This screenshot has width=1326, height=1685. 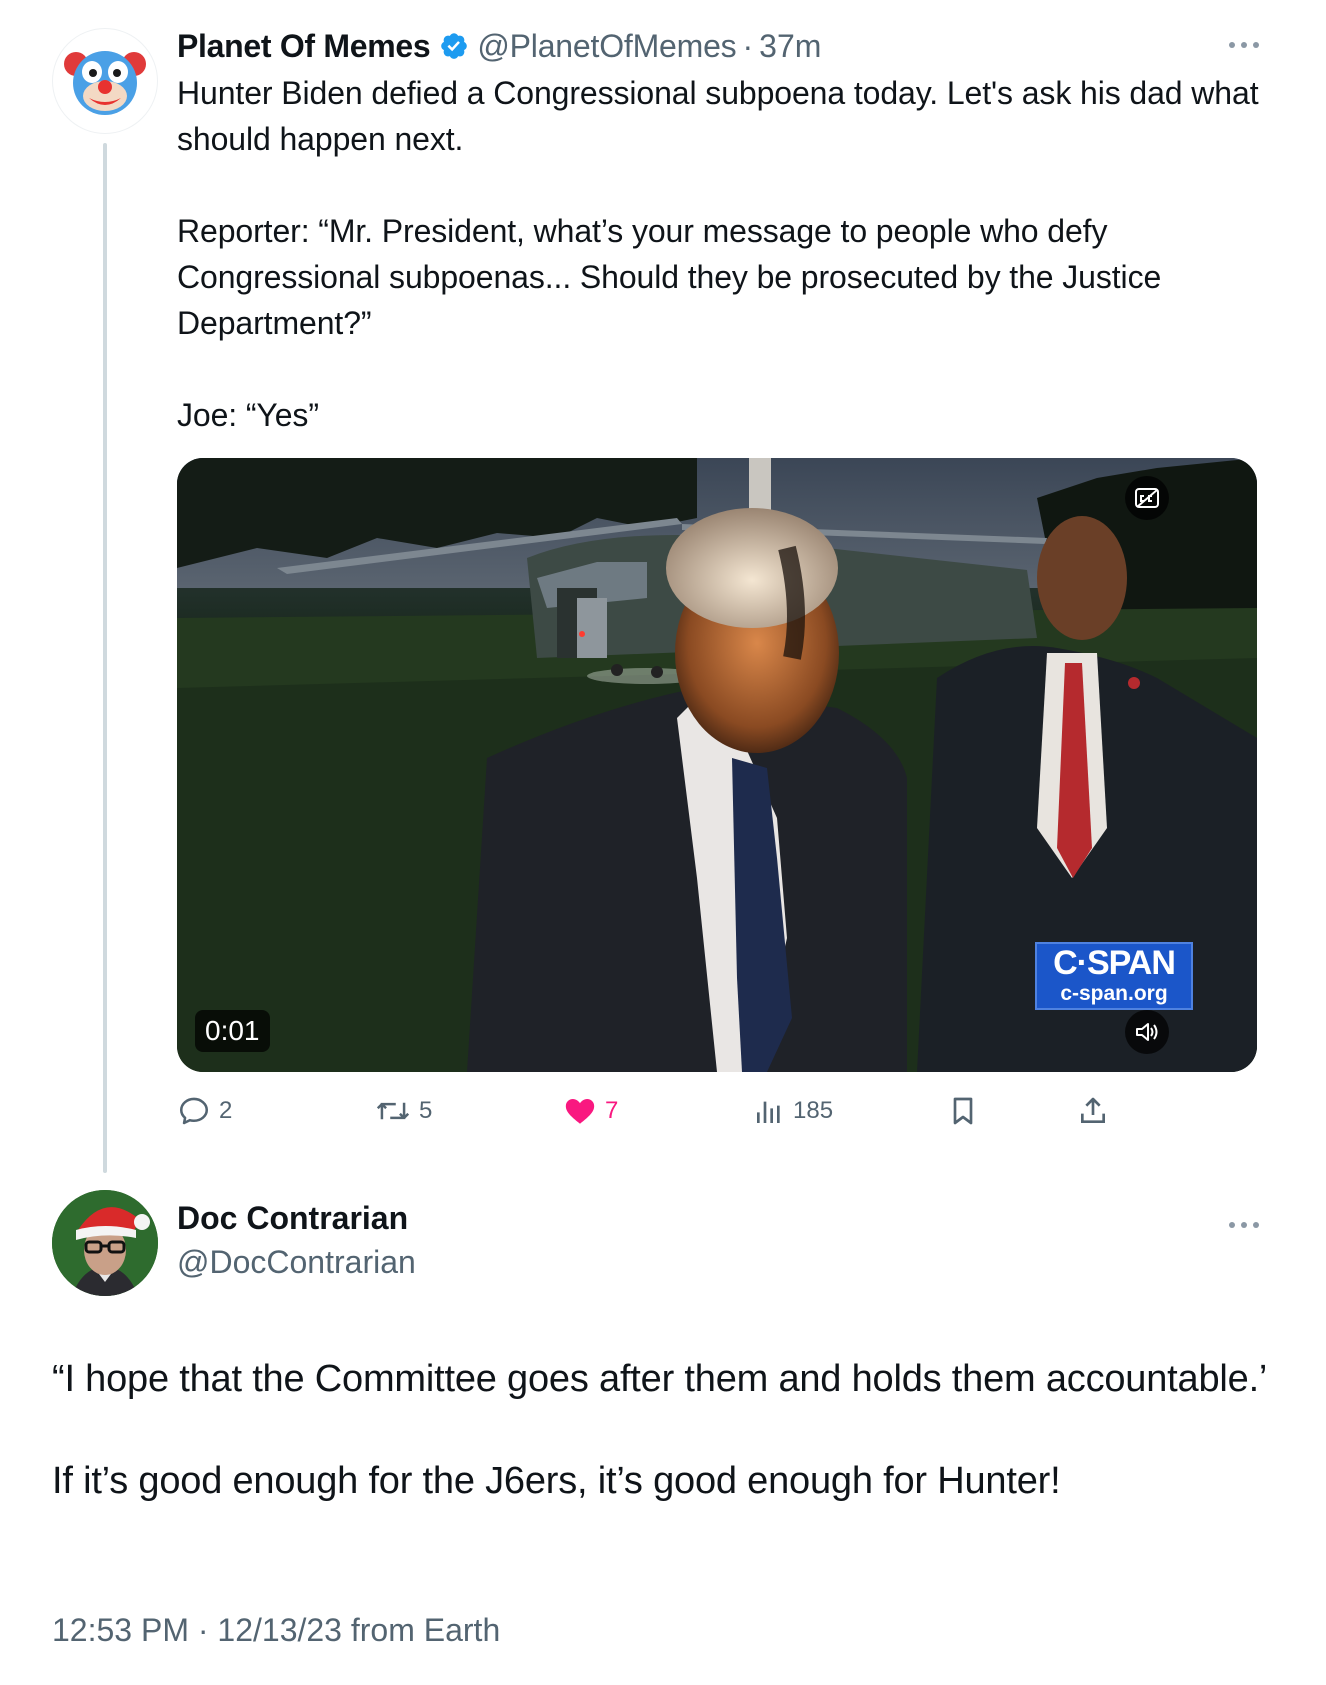 I want to click on like-button: 7, so click(x=590, y=1111).